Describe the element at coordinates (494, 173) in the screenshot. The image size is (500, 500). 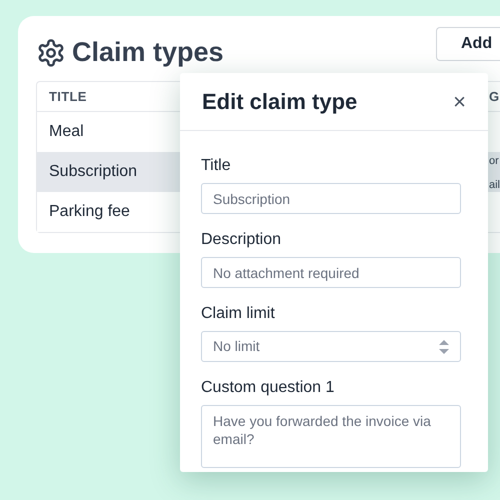
I see `table-cell: or ail` at that location.